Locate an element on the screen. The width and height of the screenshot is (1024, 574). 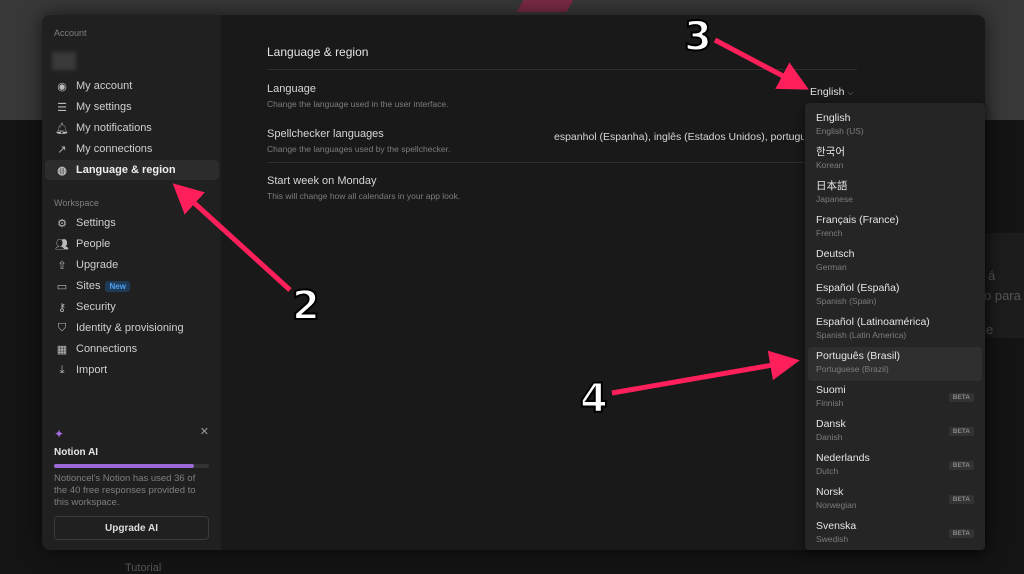
sidebar-item-label: Language & region is located at coordinates (126, 170).